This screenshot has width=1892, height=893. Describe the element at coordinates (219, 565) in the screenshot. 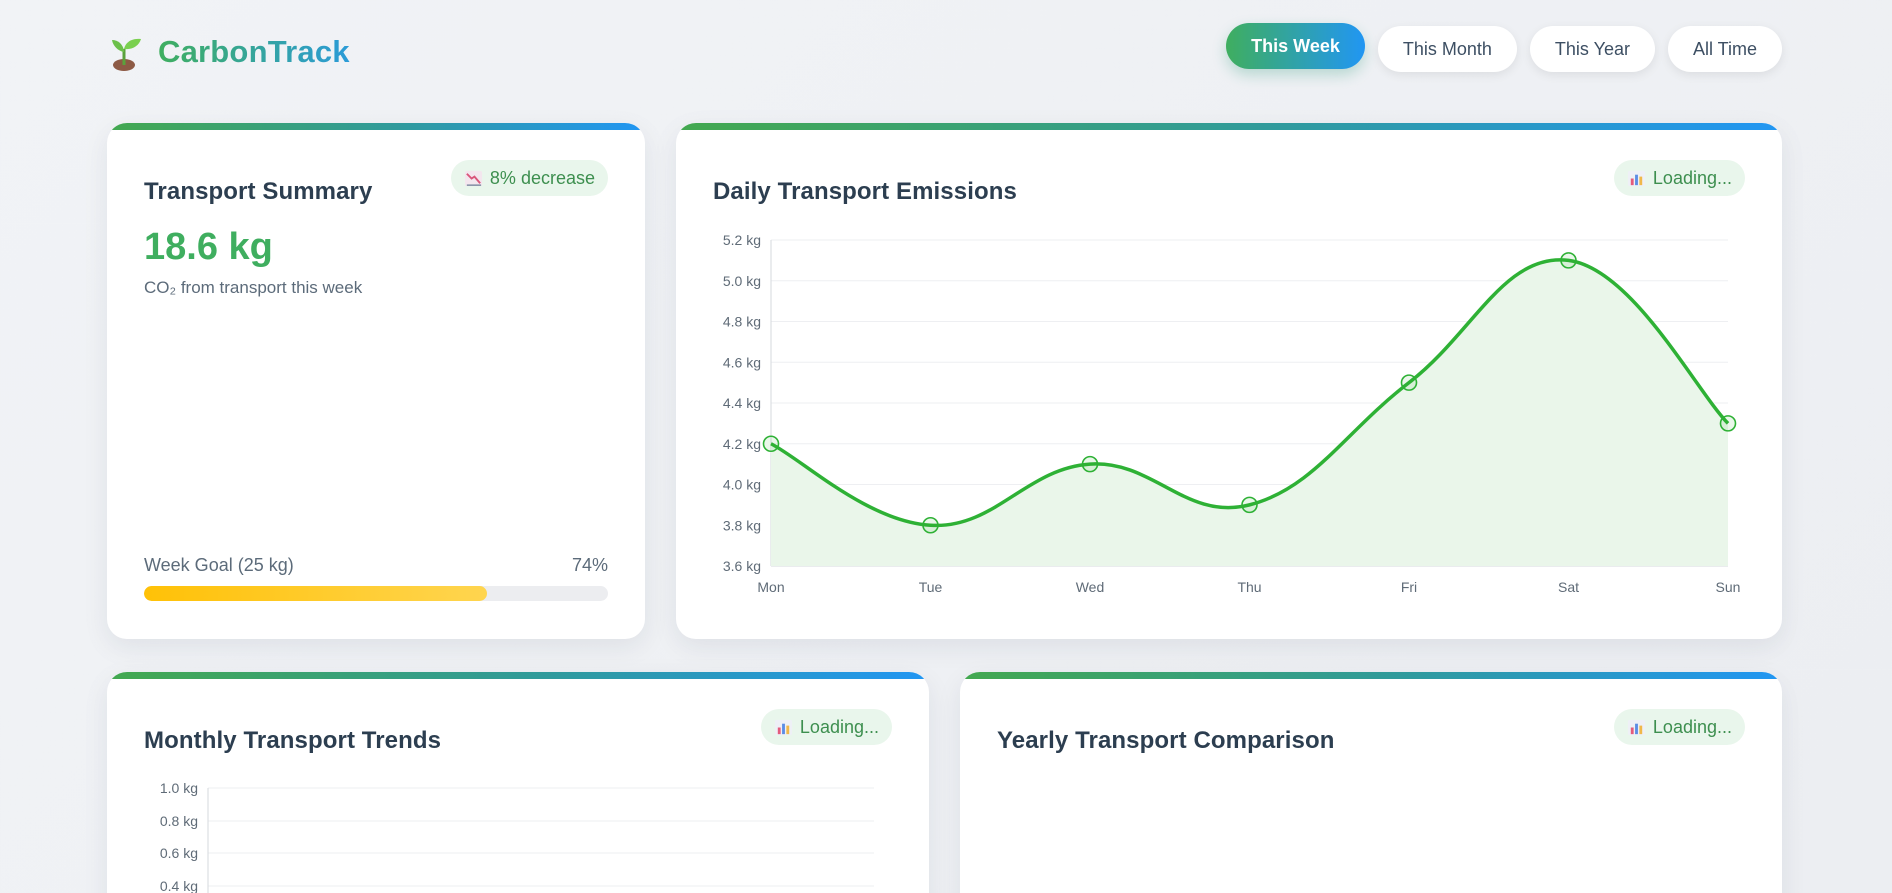

I see `goal-label: Week Goal (25 kg)` at that location.